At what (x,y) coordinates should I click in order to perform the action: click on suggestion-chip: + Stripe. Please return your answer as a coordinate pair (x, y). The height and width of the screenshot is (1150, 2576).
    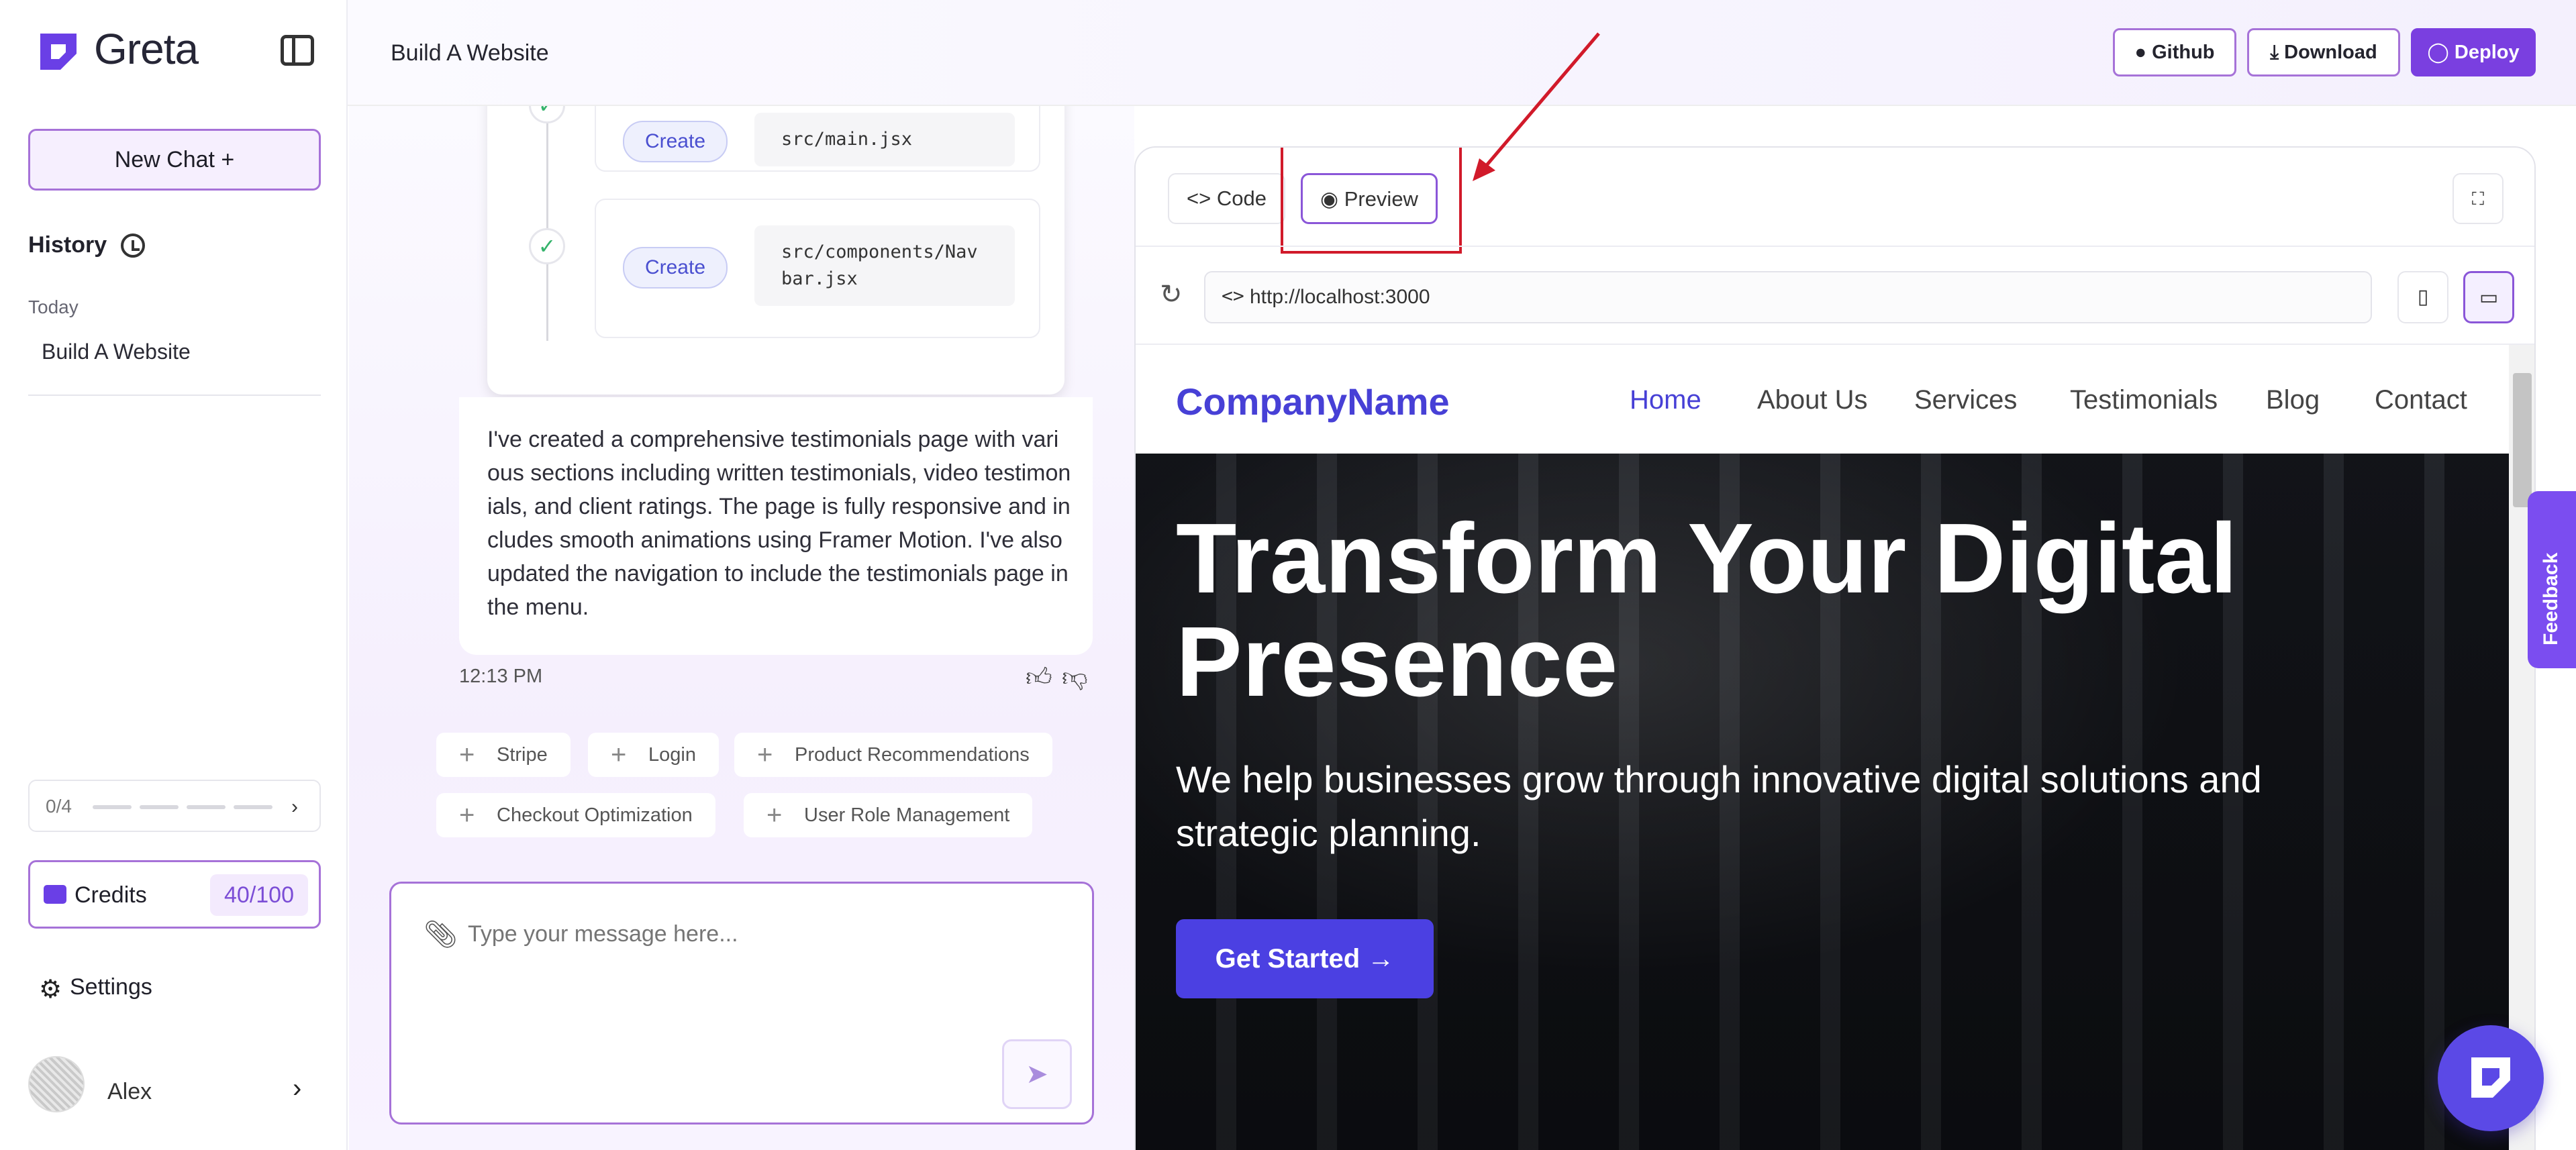
    Looking at the image, I should click on (503, 755).